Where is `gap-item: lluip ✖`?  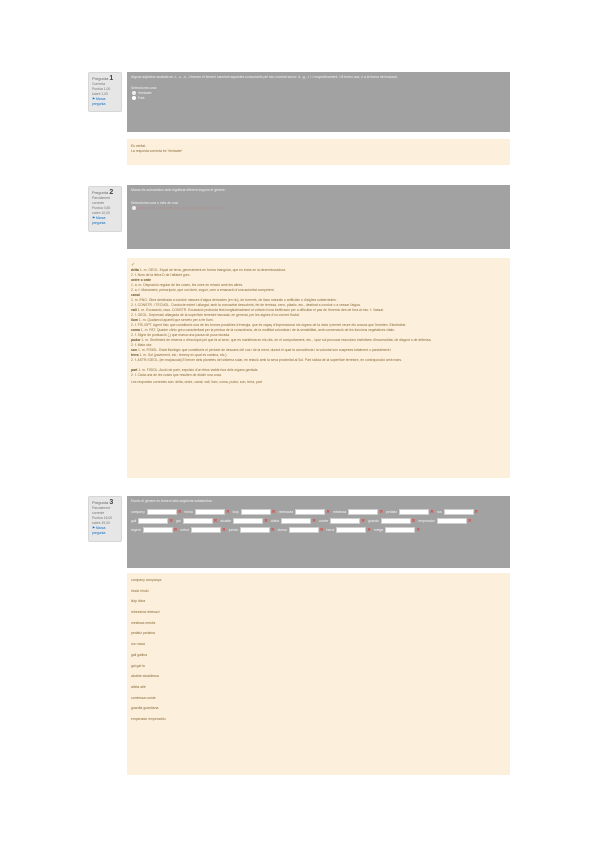 gap-item: lluip ✖ is located at coordinates (253, 512).